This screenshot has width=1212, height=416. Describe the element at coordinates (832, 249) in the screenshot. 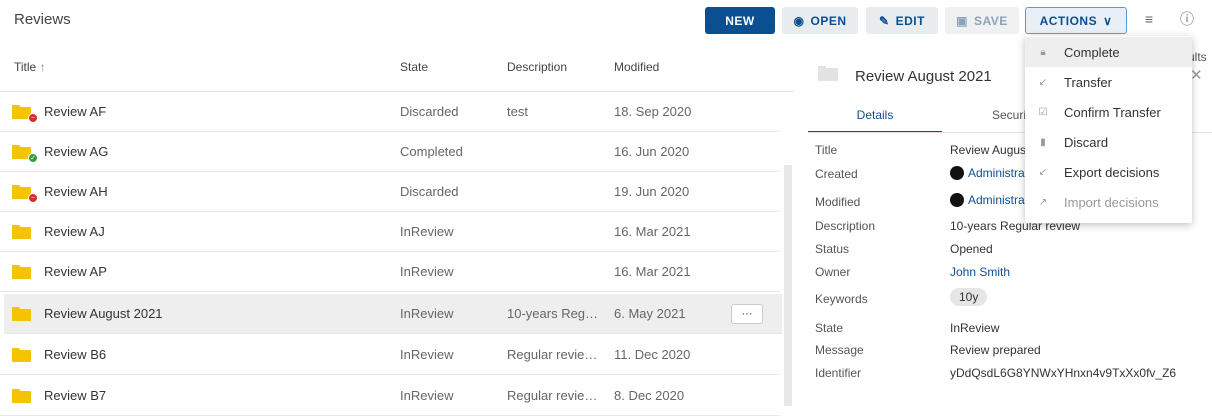

I see `prop-status-label: Status` at that location.